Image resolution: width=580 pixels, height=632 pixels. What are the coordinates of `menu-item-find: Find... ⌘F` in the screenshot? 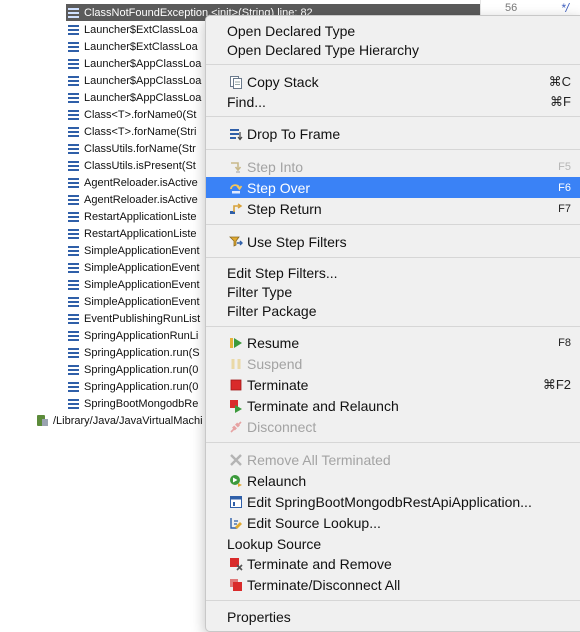 It's located at (393, 101).